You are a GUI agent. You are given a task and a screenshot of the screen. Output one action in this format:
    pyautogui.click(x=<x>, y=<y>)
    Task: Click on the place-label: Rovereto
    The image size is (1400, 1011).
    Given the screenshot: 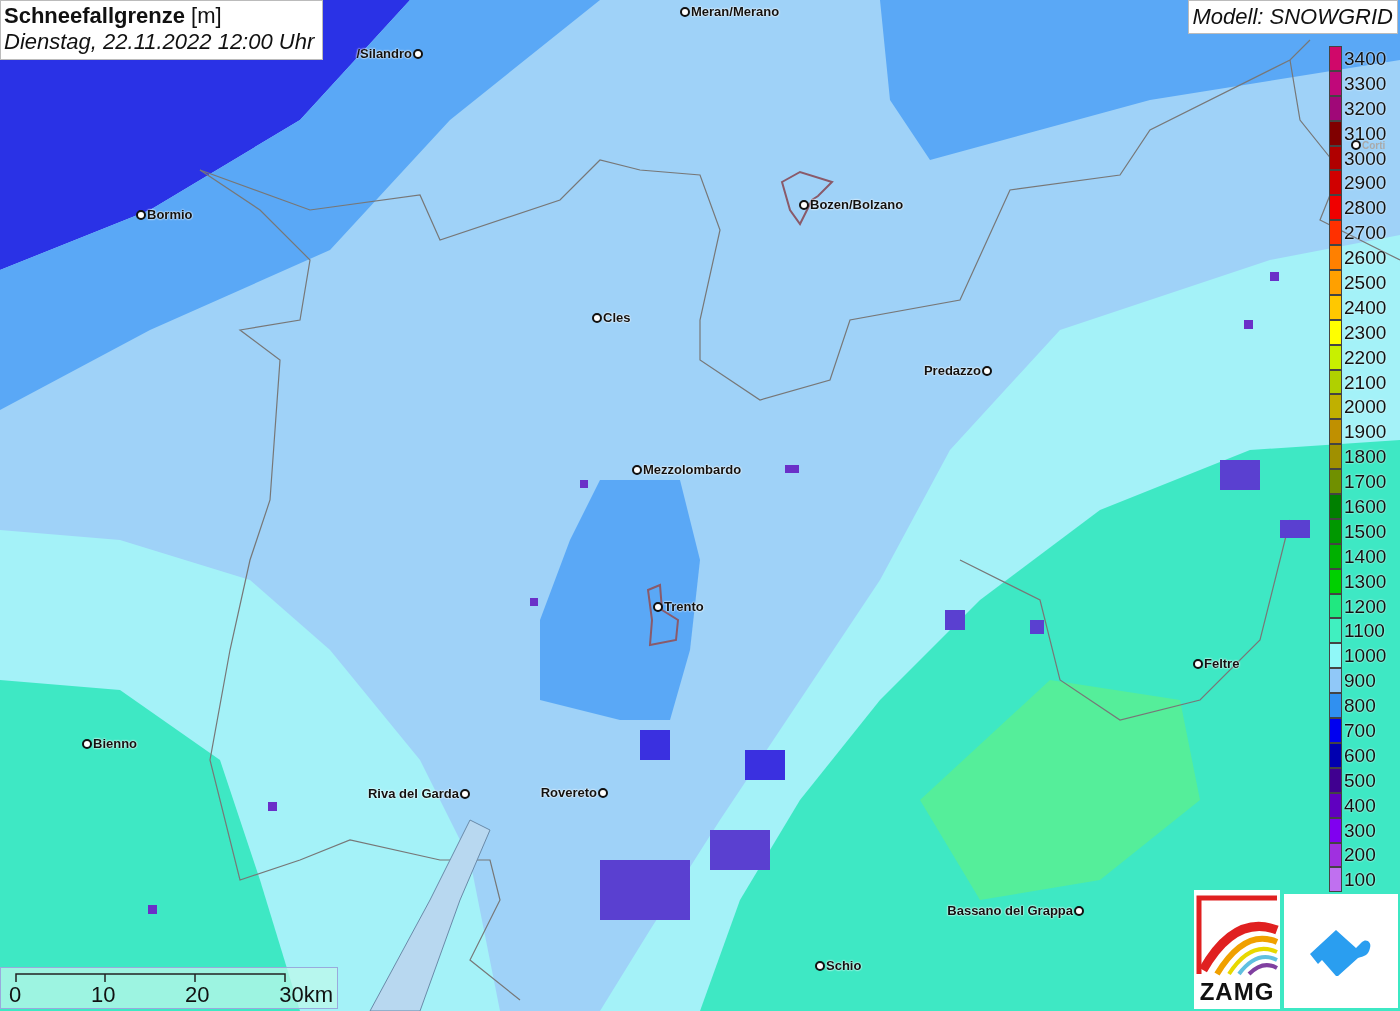 What is the action you would take?
    pyautogui.click(x=568, y=792)
    